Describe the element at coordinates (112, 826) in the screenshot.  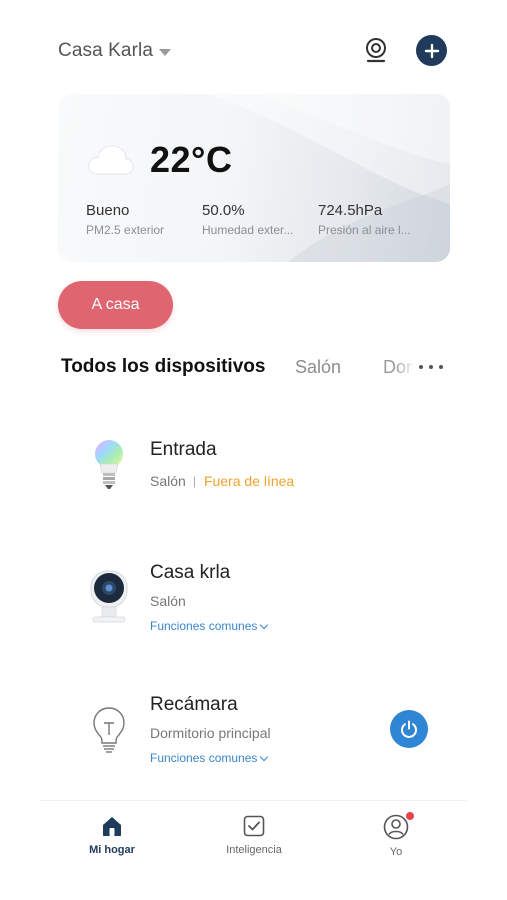
I see `home-icon` at that location.